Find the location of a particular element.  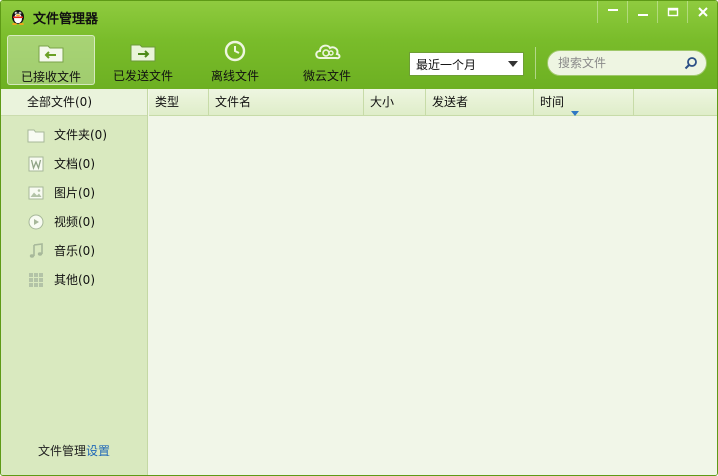

close-icon is located at coordinates (703, 12).